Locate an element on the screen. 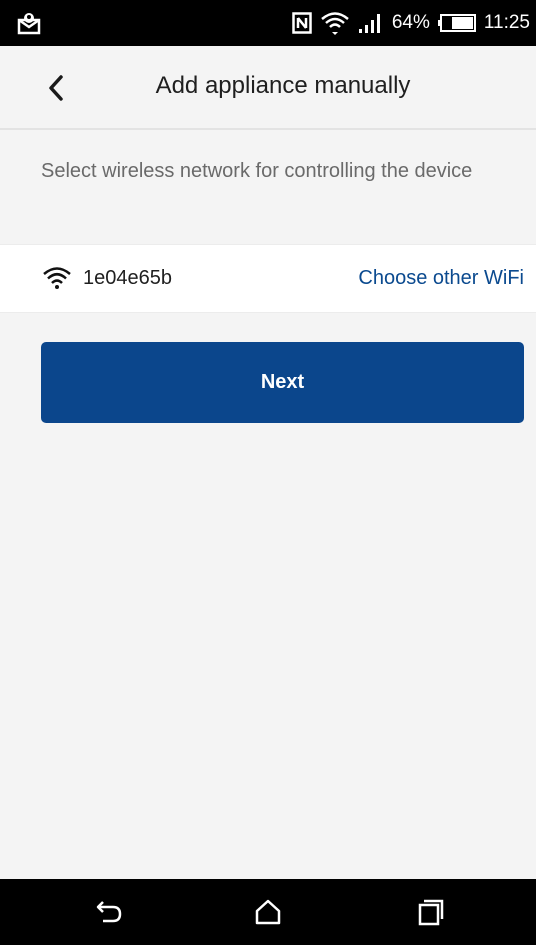  app-header: Add appliance manually is located at coordinates (268, 88).